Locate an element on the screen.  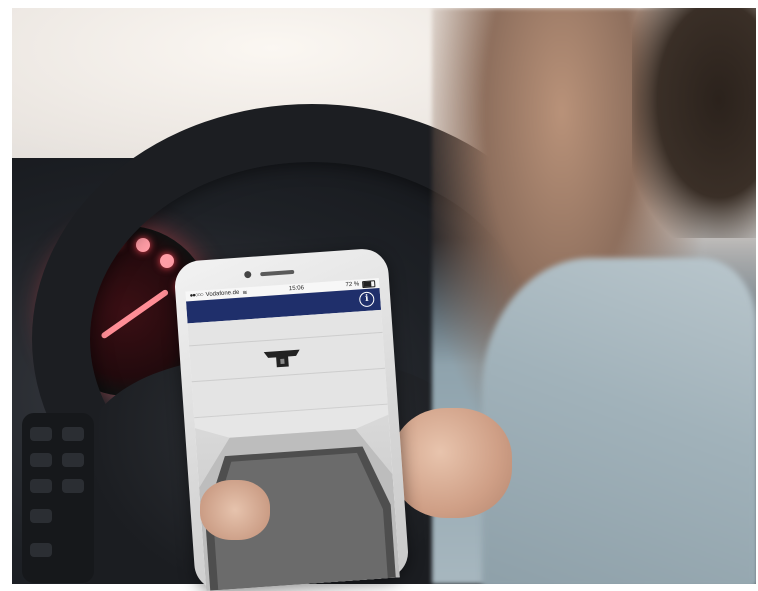
battery-percent: 72 % is located at coordinates (352, 285).